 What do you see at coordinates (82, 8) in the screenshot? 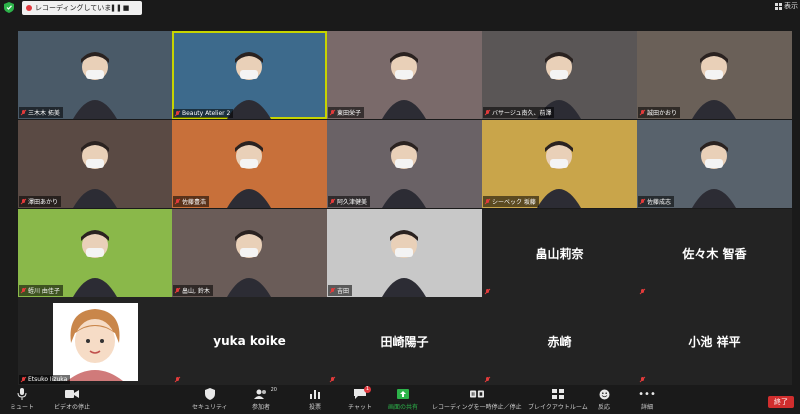
I see `recording-indicator: レコーディングしています... ❚❚ ■` at bounding box center [82, 8].